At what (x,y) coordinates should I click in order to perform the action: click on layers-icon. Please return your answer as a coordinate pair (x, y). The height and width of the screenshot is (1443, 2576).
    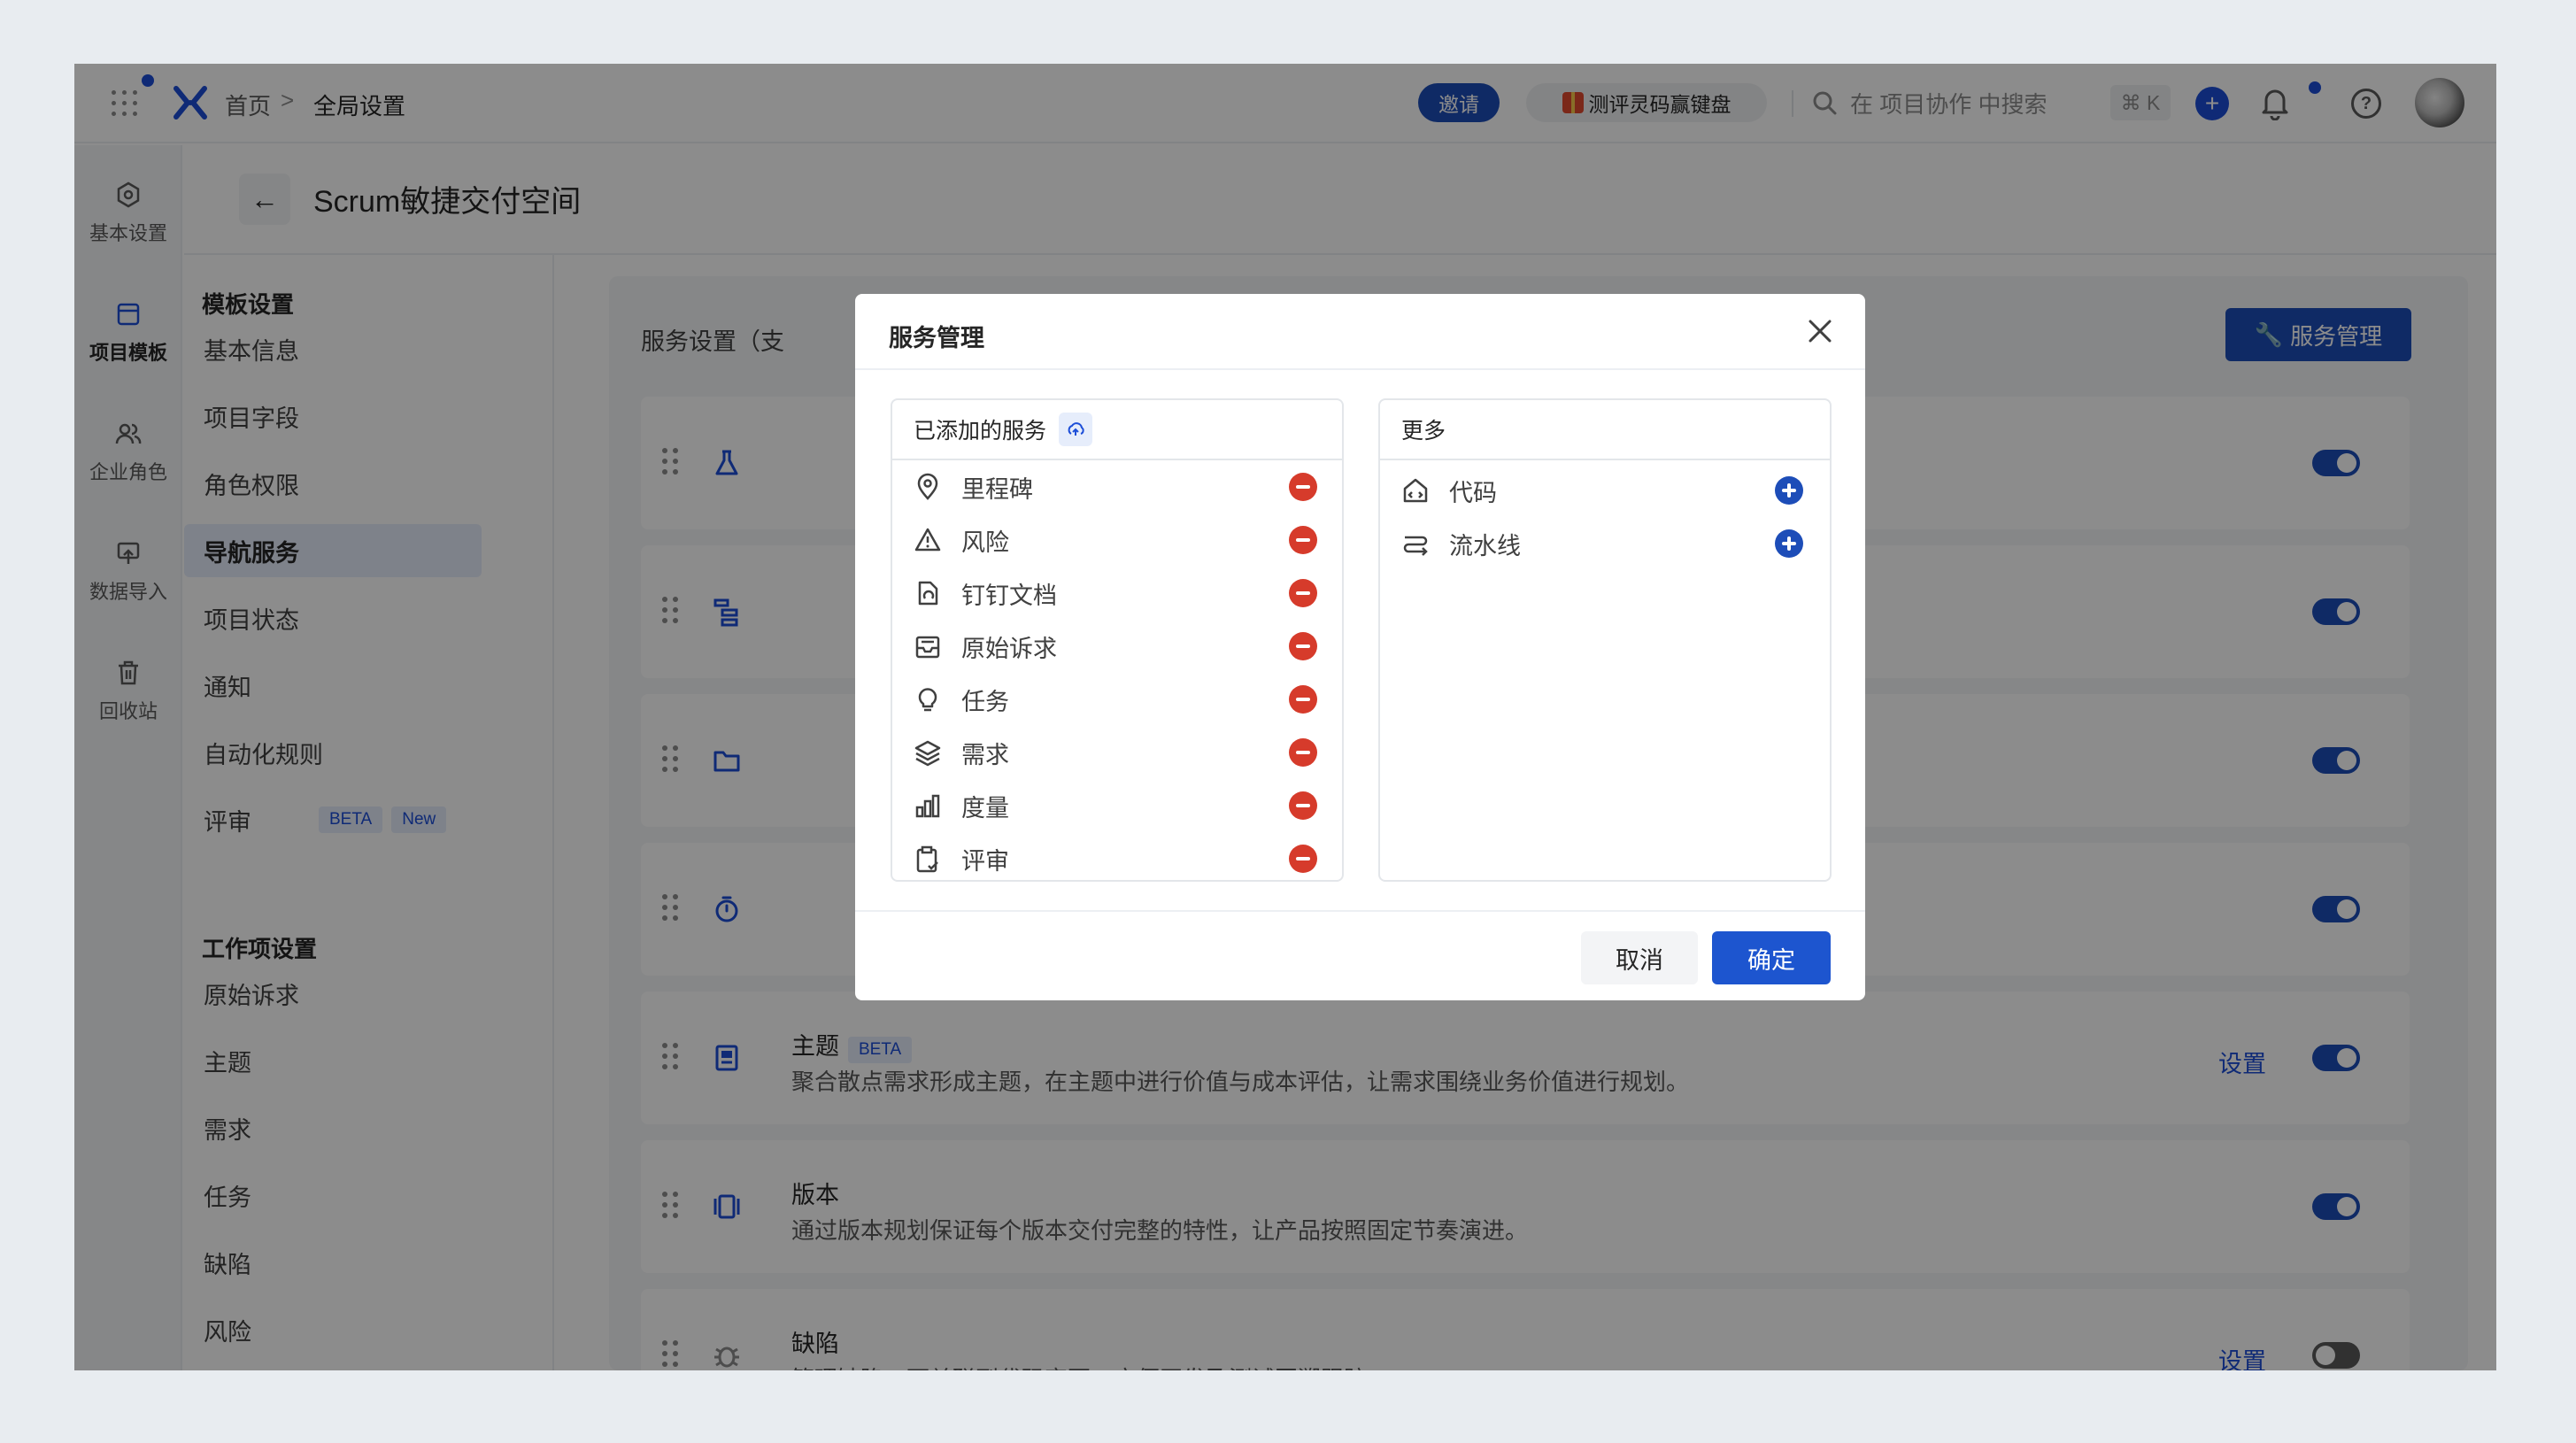
    Looking at the image, I should click on (927, 753).